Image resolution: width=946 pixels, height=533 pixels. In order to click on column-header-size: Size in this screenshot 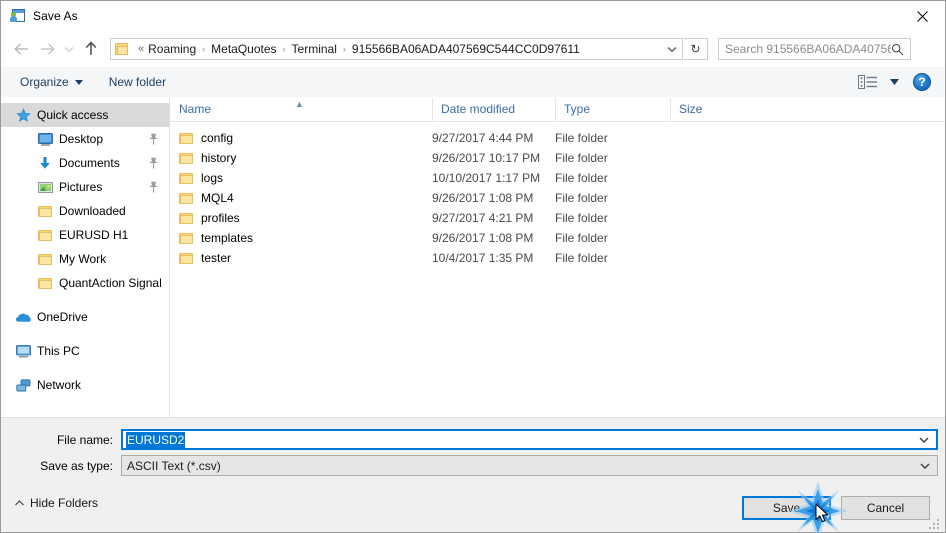, I will do `click(710, 109)`.